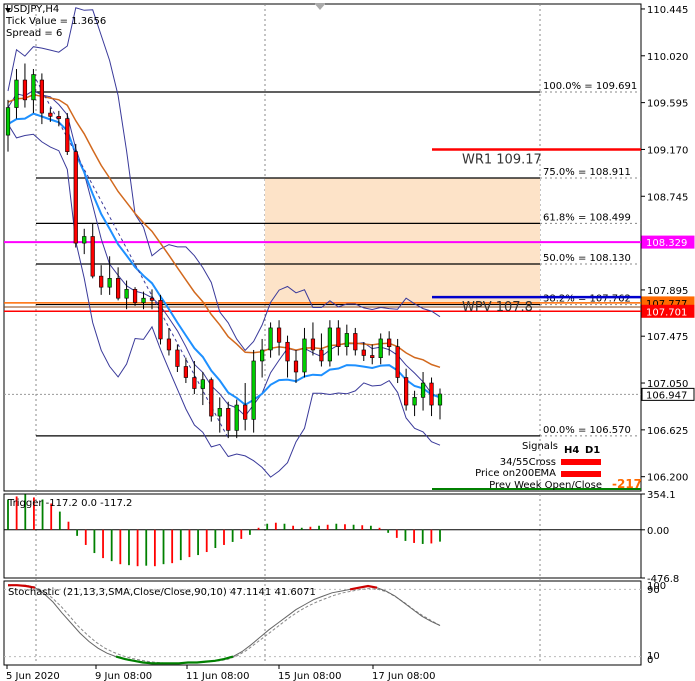  What do you see at coordinates (587, 430) in the screenshot?
I see `fib-level-label: 00.0% = 106.570` at bounding box center [587, 430].